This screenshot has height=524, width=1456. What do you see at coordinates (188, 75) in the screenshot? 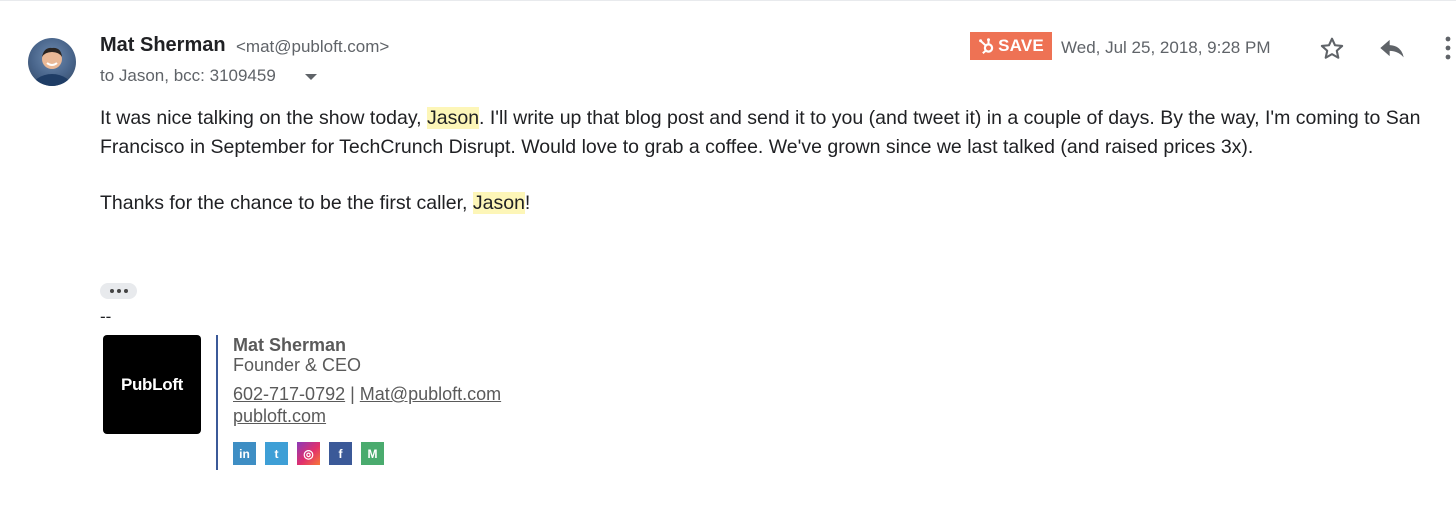
I see `recipients-line: to Jason, bcc: 3109459` at bounding box center [188, 75].